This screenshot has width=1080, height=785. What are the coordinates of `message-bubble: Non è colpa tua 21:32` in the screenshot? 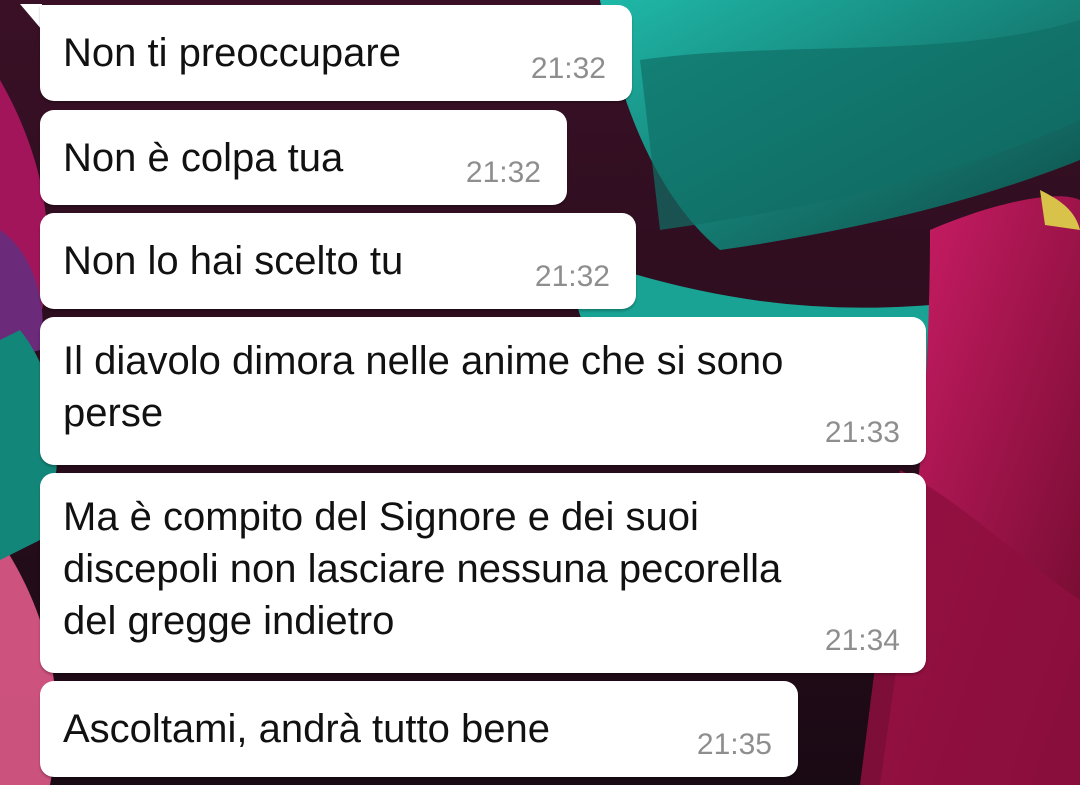 It's located at (303, 157).